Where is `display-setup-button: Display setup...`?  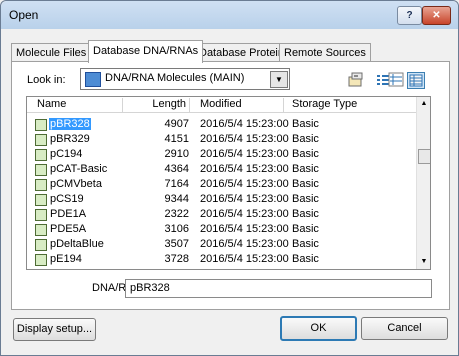
display-setup-button: Display setup... is located at coordinates (54, 329).